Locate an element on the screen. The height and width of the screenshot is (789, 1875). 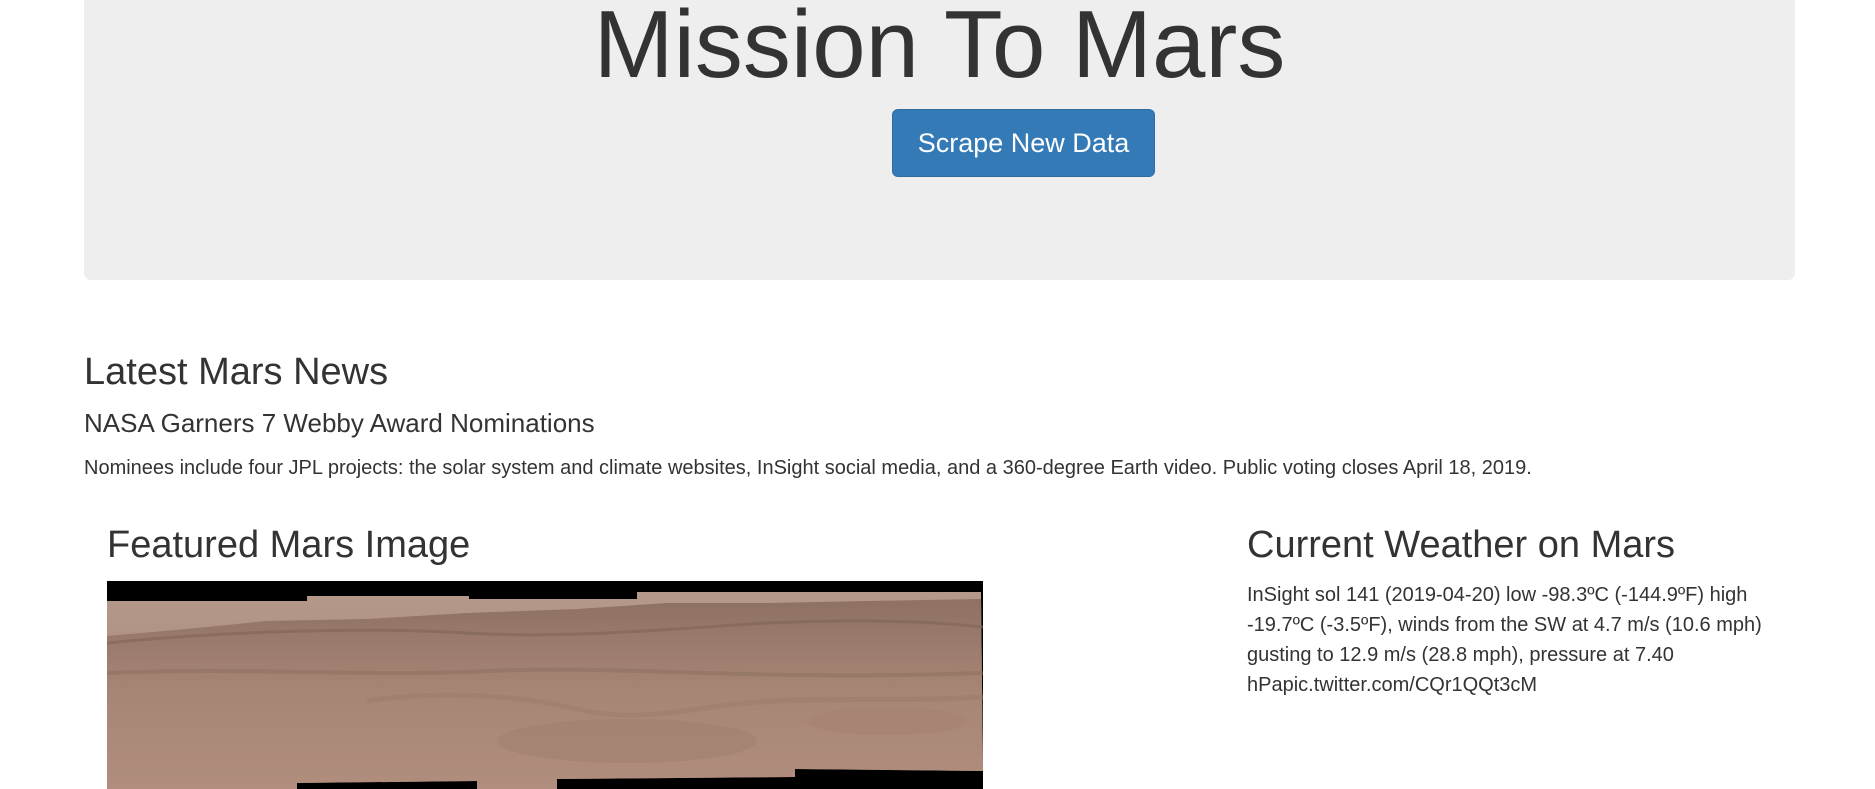
mars-panorama-image is located at coordinates (545, 685).